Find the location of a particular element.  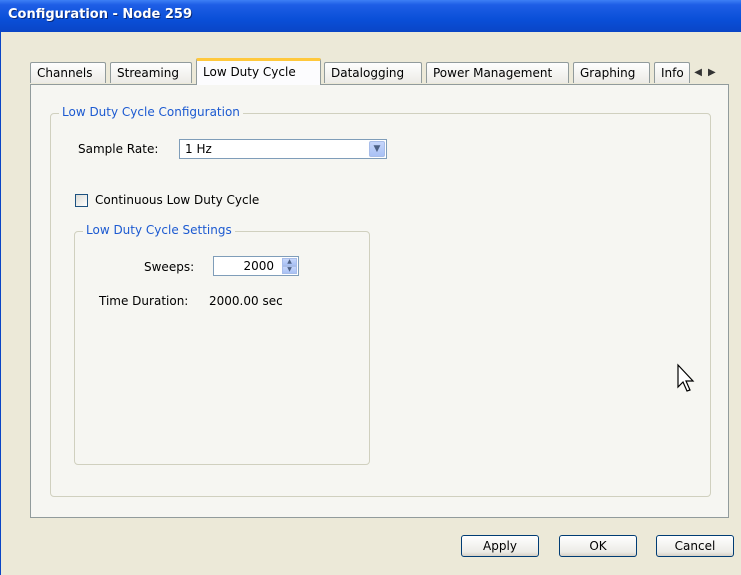

scroll-right-icon: ▶ is located at coordinates (712, 72).